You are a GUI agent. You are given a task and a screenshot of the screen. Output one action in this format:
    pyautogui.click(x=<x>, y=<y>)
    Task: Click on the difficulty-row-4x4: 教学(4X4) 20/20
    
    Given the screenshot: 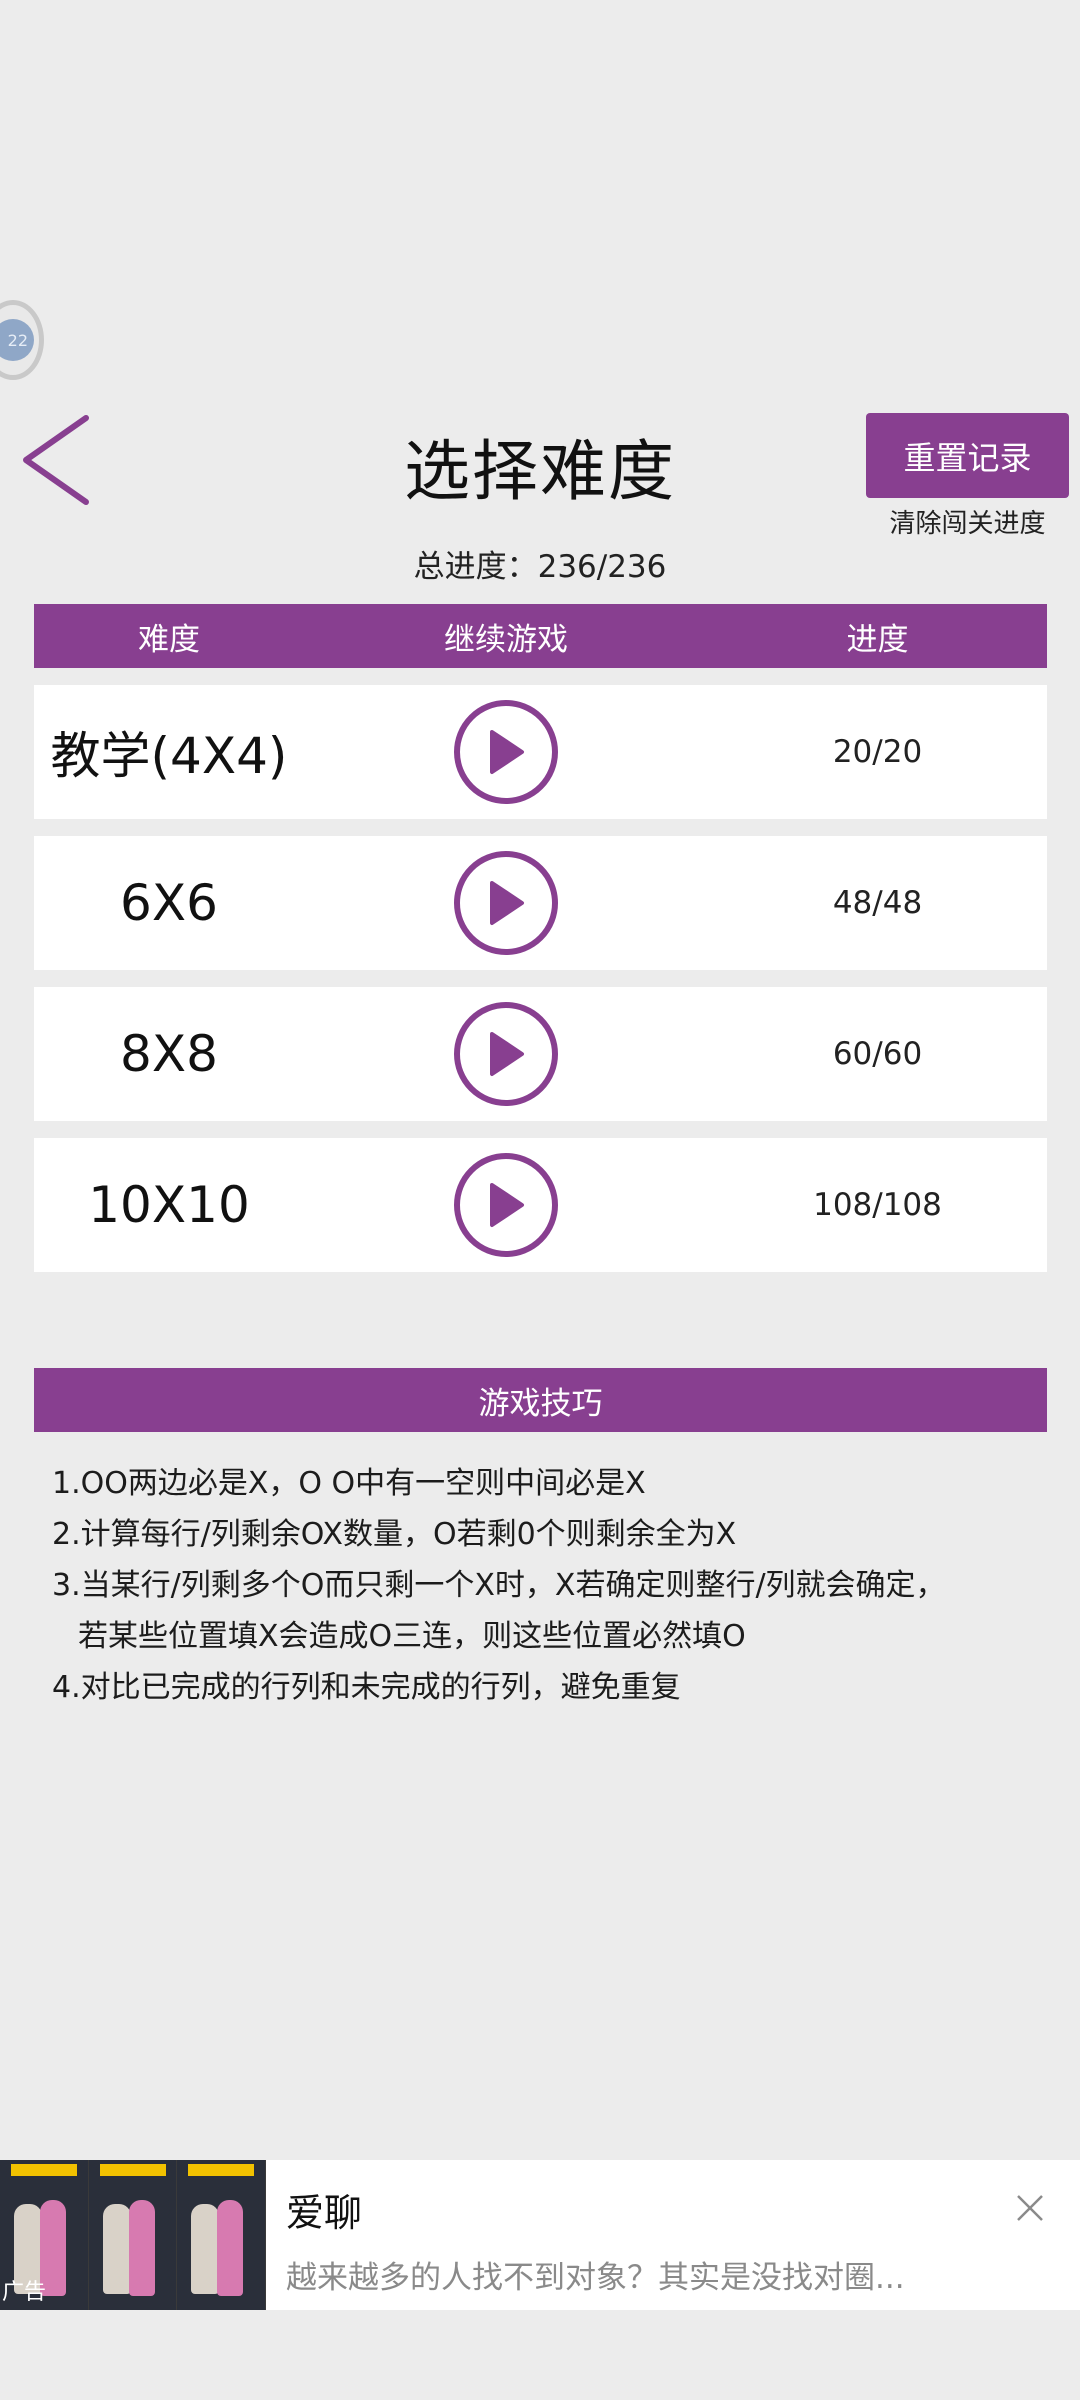 What is the action you would take?
    pyautogui.click(x=540, y=752)
    